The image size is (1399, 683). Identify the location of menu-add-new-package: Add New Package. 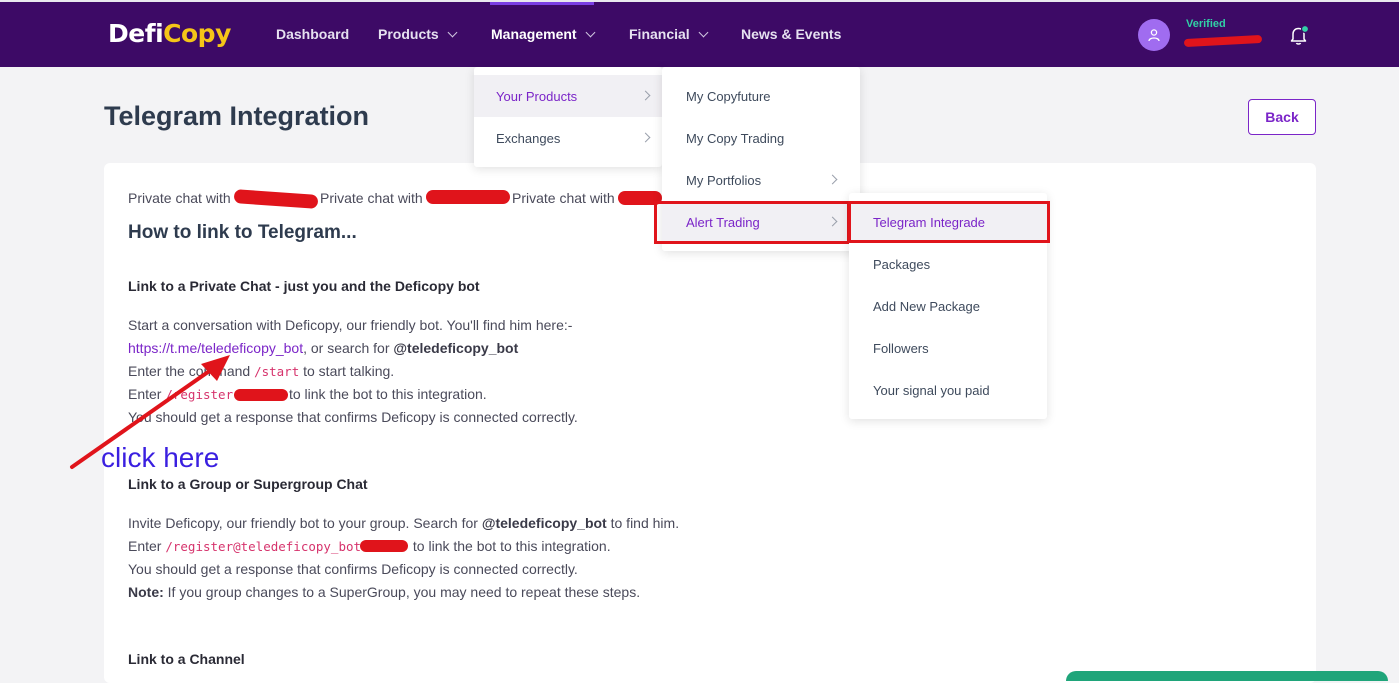
(948, 306).